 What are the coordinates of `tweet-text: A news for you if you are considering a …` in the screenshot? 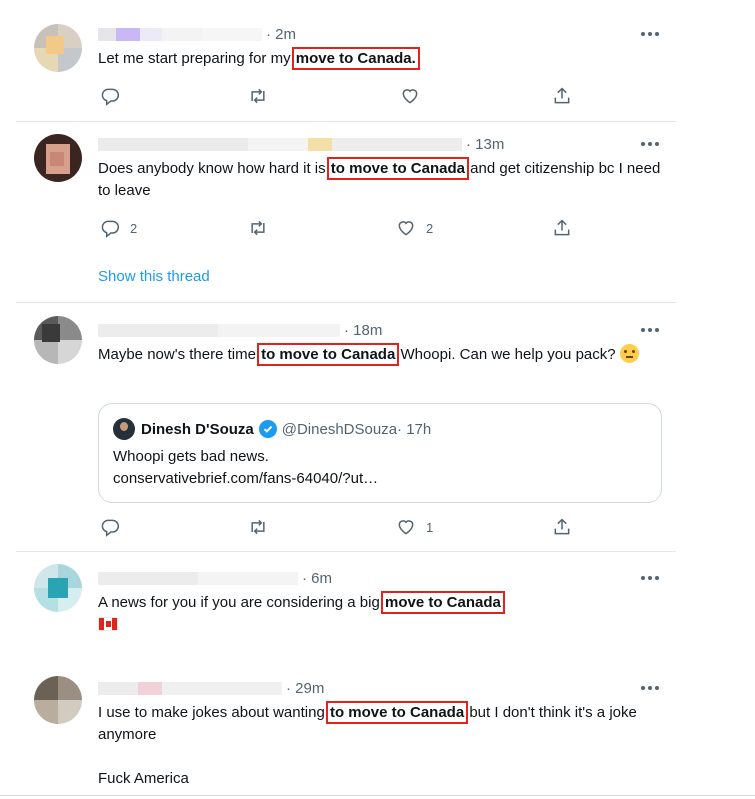 It's located at (383, 613).